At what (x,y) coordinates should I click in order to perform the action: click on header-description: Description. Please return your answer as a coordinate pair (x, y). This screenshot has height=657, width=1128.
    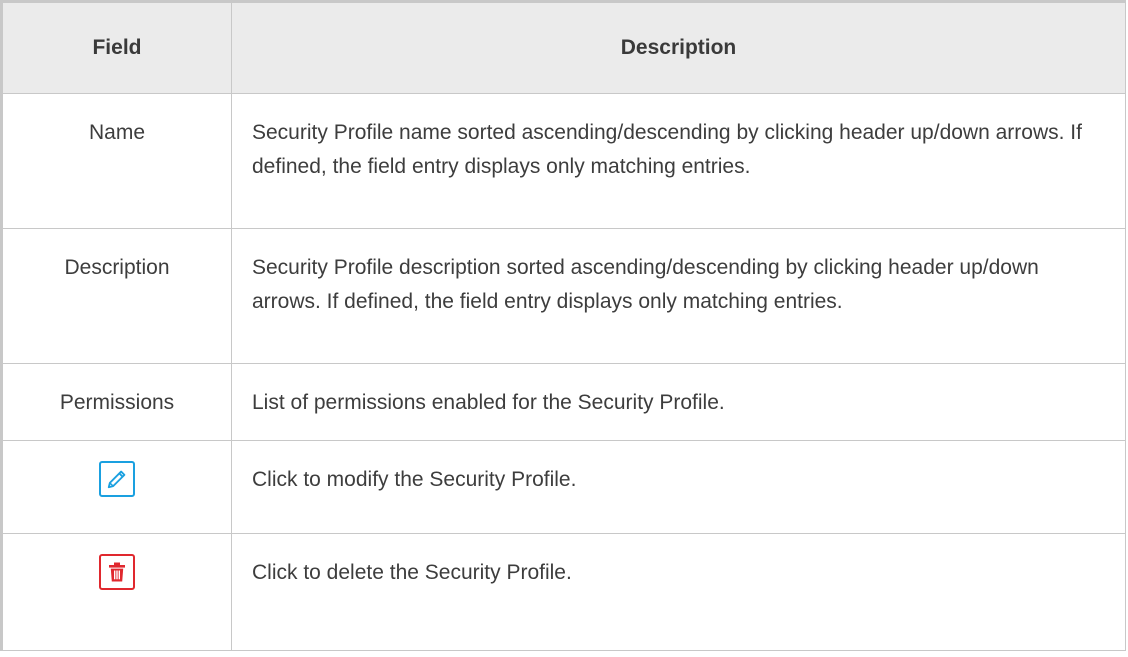
    Looking at the image, I should click on (678, 47).